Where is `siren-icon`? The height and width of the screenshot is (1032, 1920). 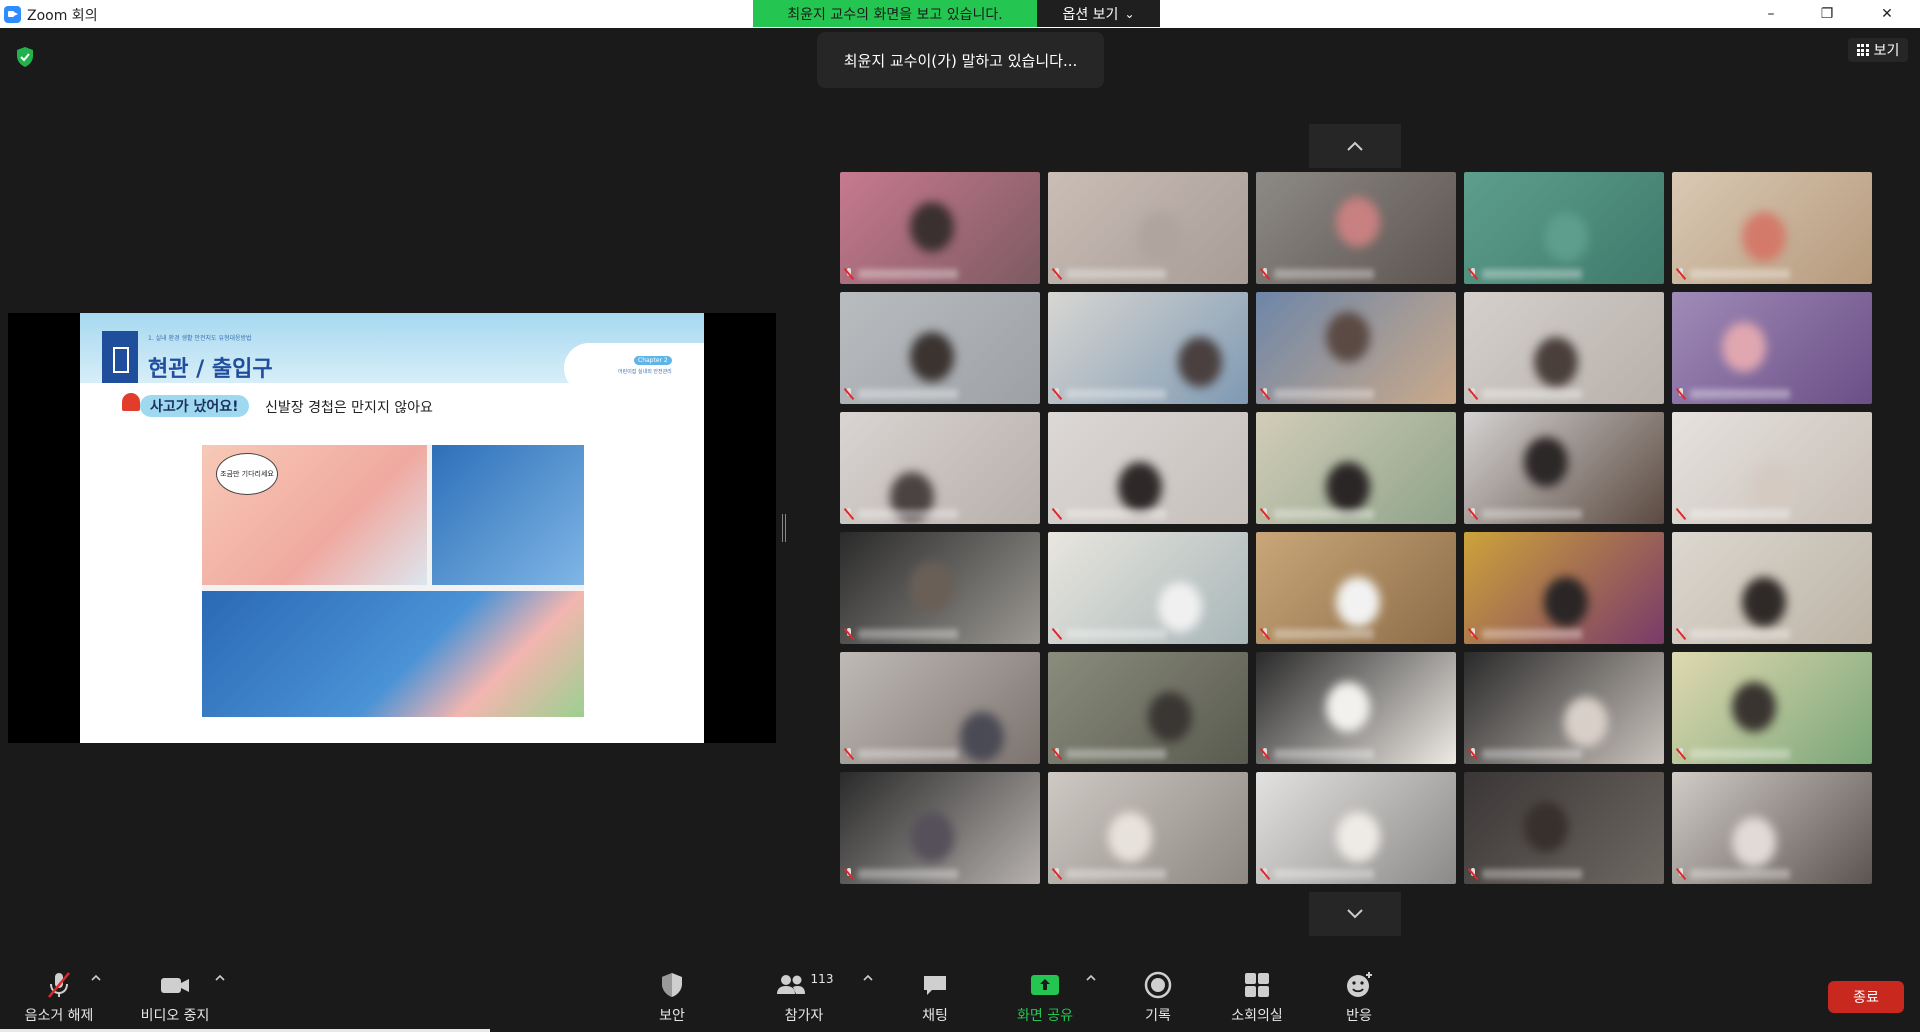
siren-icon is located at coordinates (131, 402).